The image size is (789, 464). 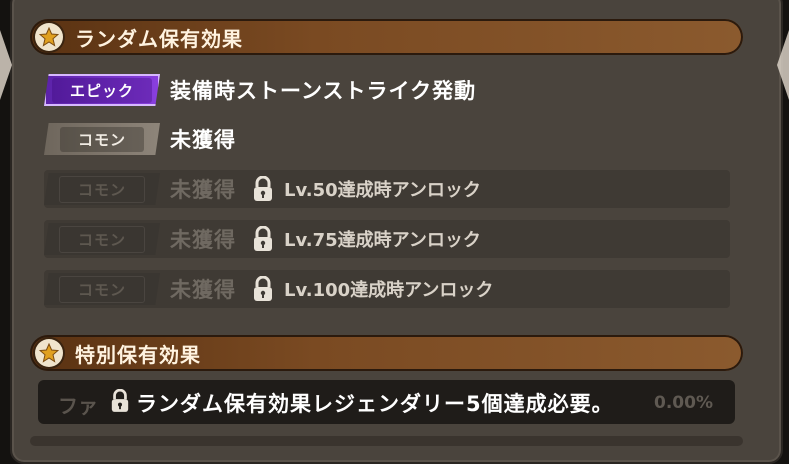 I want to click on special-effect-bar: ファ 0.00% ランダム保有効果レジェンダリー5個達成必要。, so click(x=386, y=402).